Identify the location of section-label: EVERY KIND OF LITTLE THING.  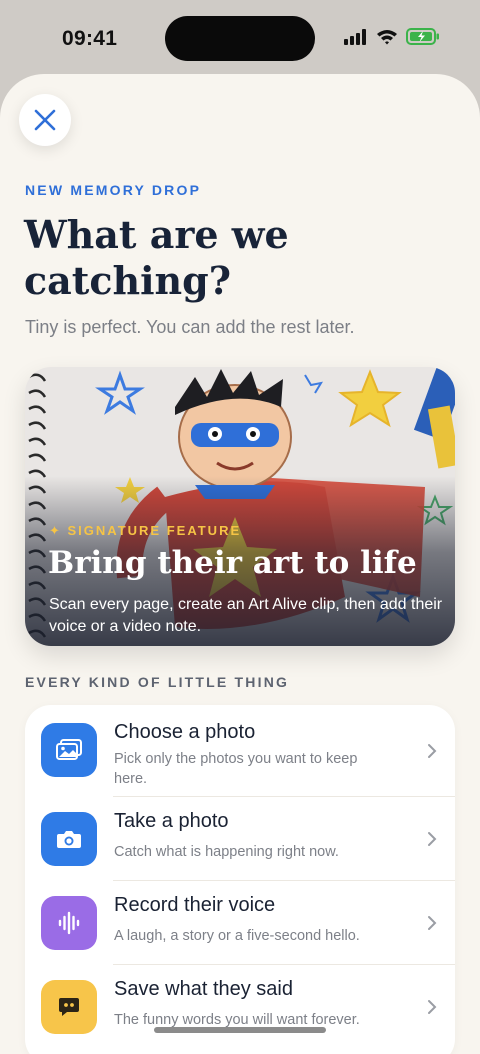
(157, 682).